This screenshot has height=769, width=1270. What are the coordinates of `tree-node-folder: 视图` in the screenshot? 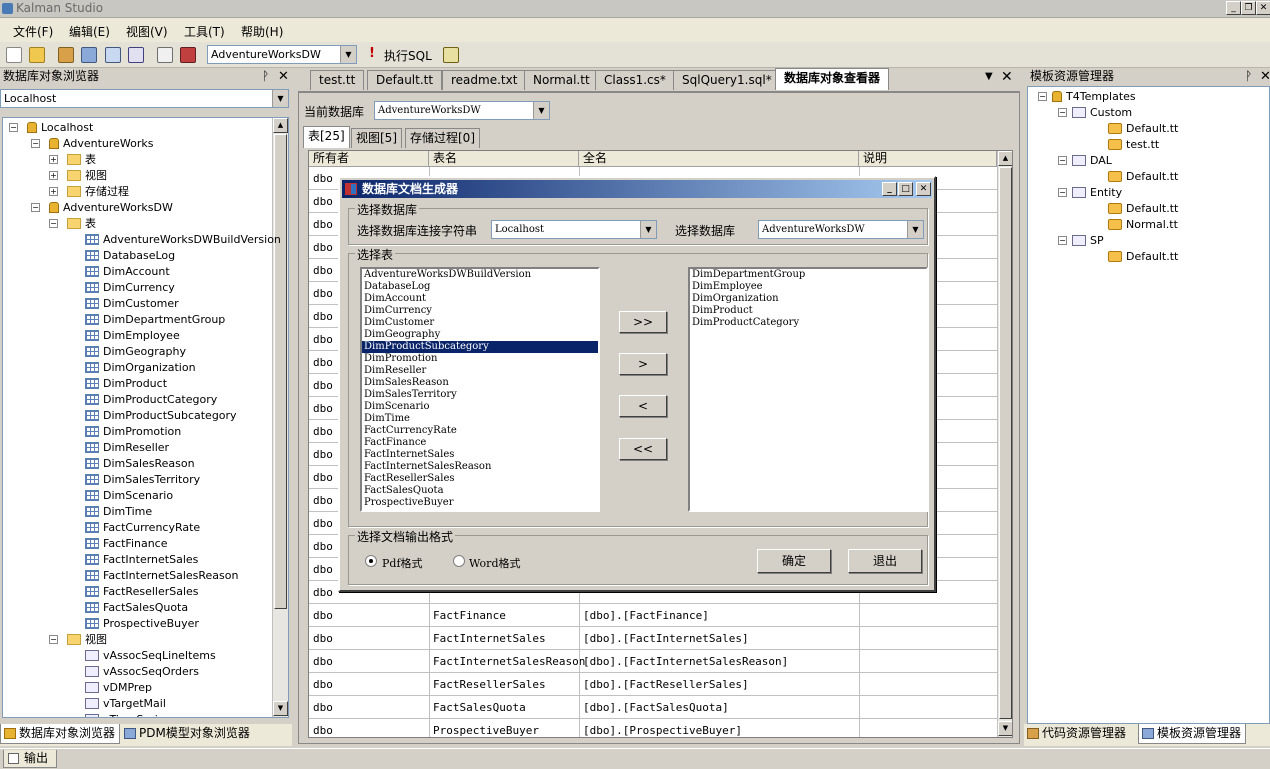 It's located at (87, 640).